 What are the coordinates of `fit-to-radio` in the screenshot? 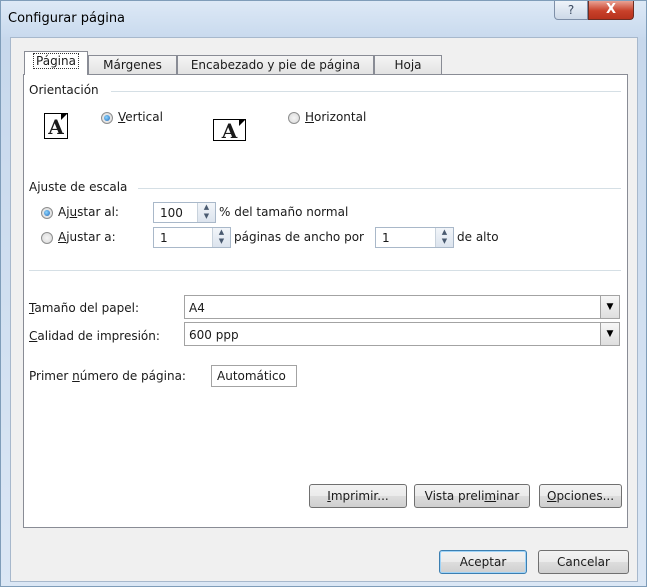 It's located at (47, 238).